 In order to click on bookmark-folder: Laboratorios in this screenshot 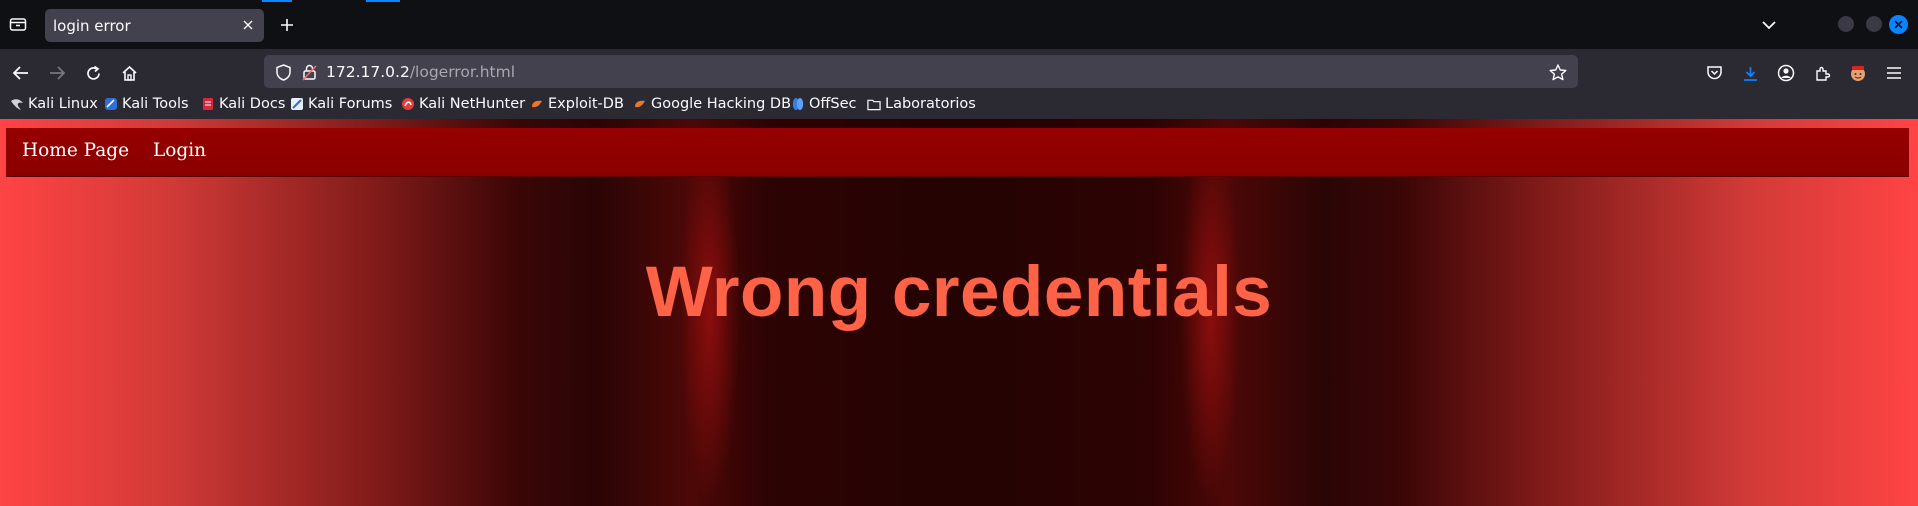, I will do `click(921, 104)`.